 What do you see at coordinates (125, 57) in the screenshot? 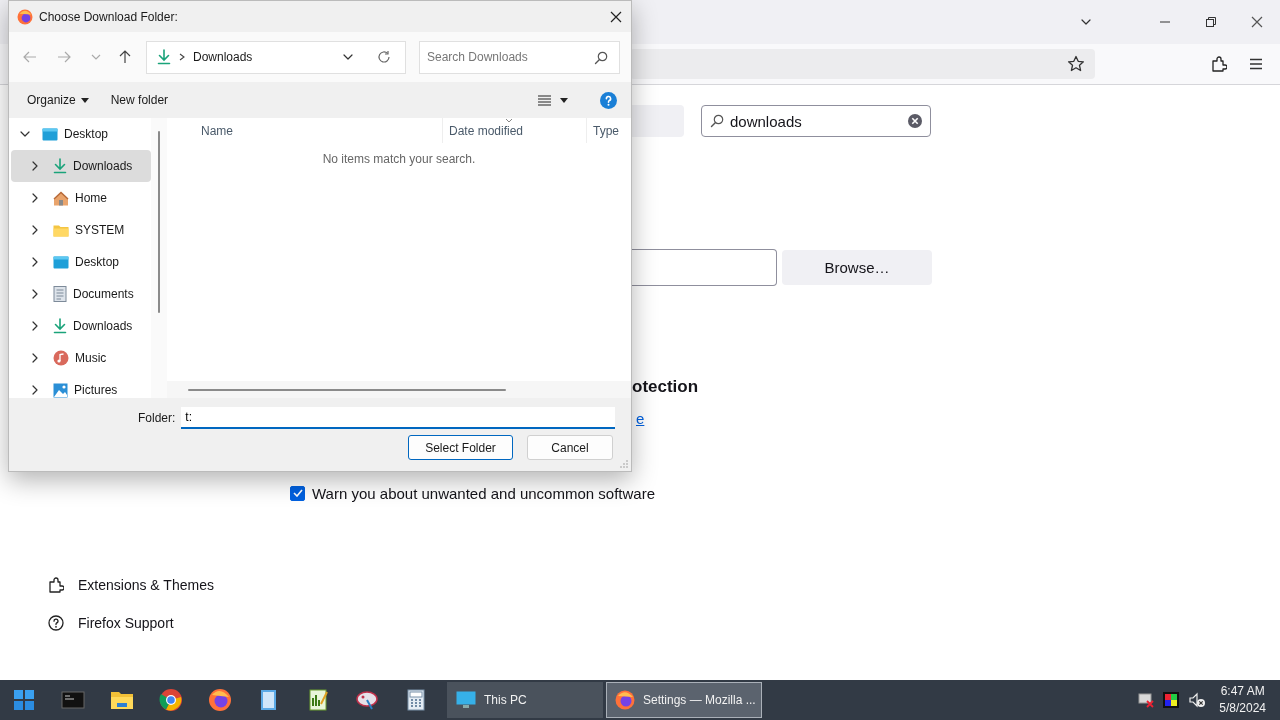
I see `up-icon` at bounding box center [125, 57].